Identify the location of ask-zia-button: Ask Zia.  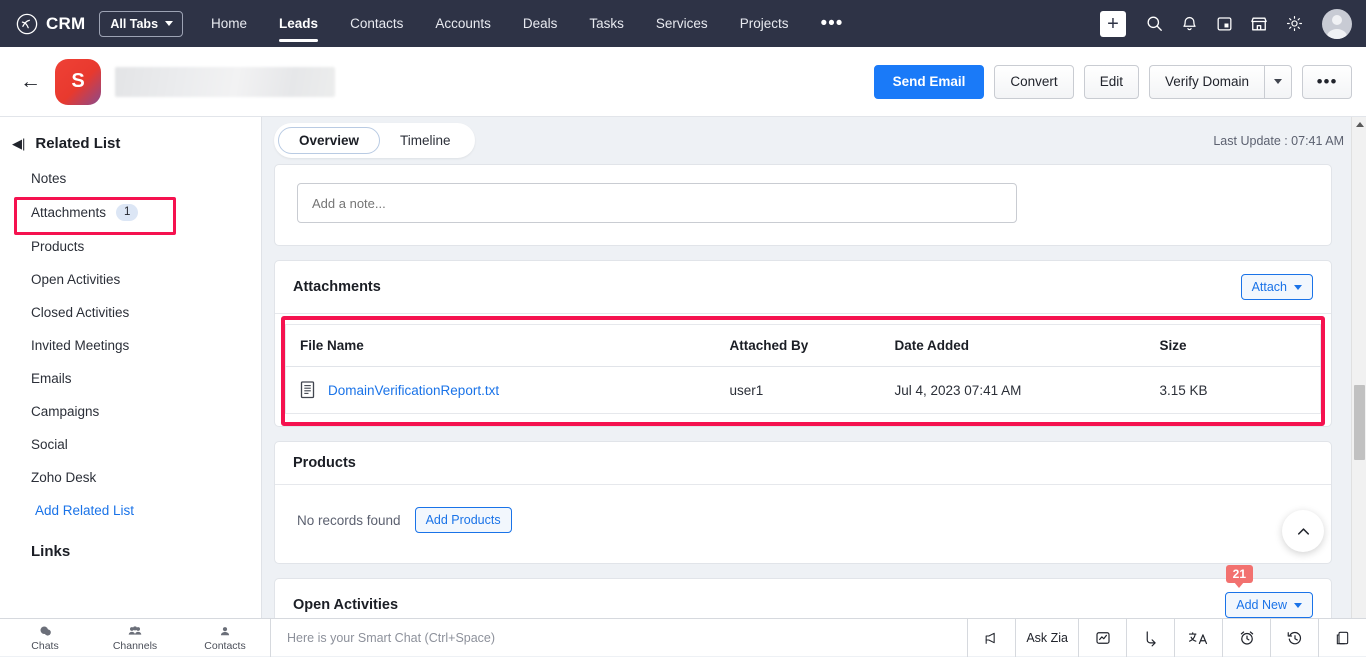
(1046, 638).